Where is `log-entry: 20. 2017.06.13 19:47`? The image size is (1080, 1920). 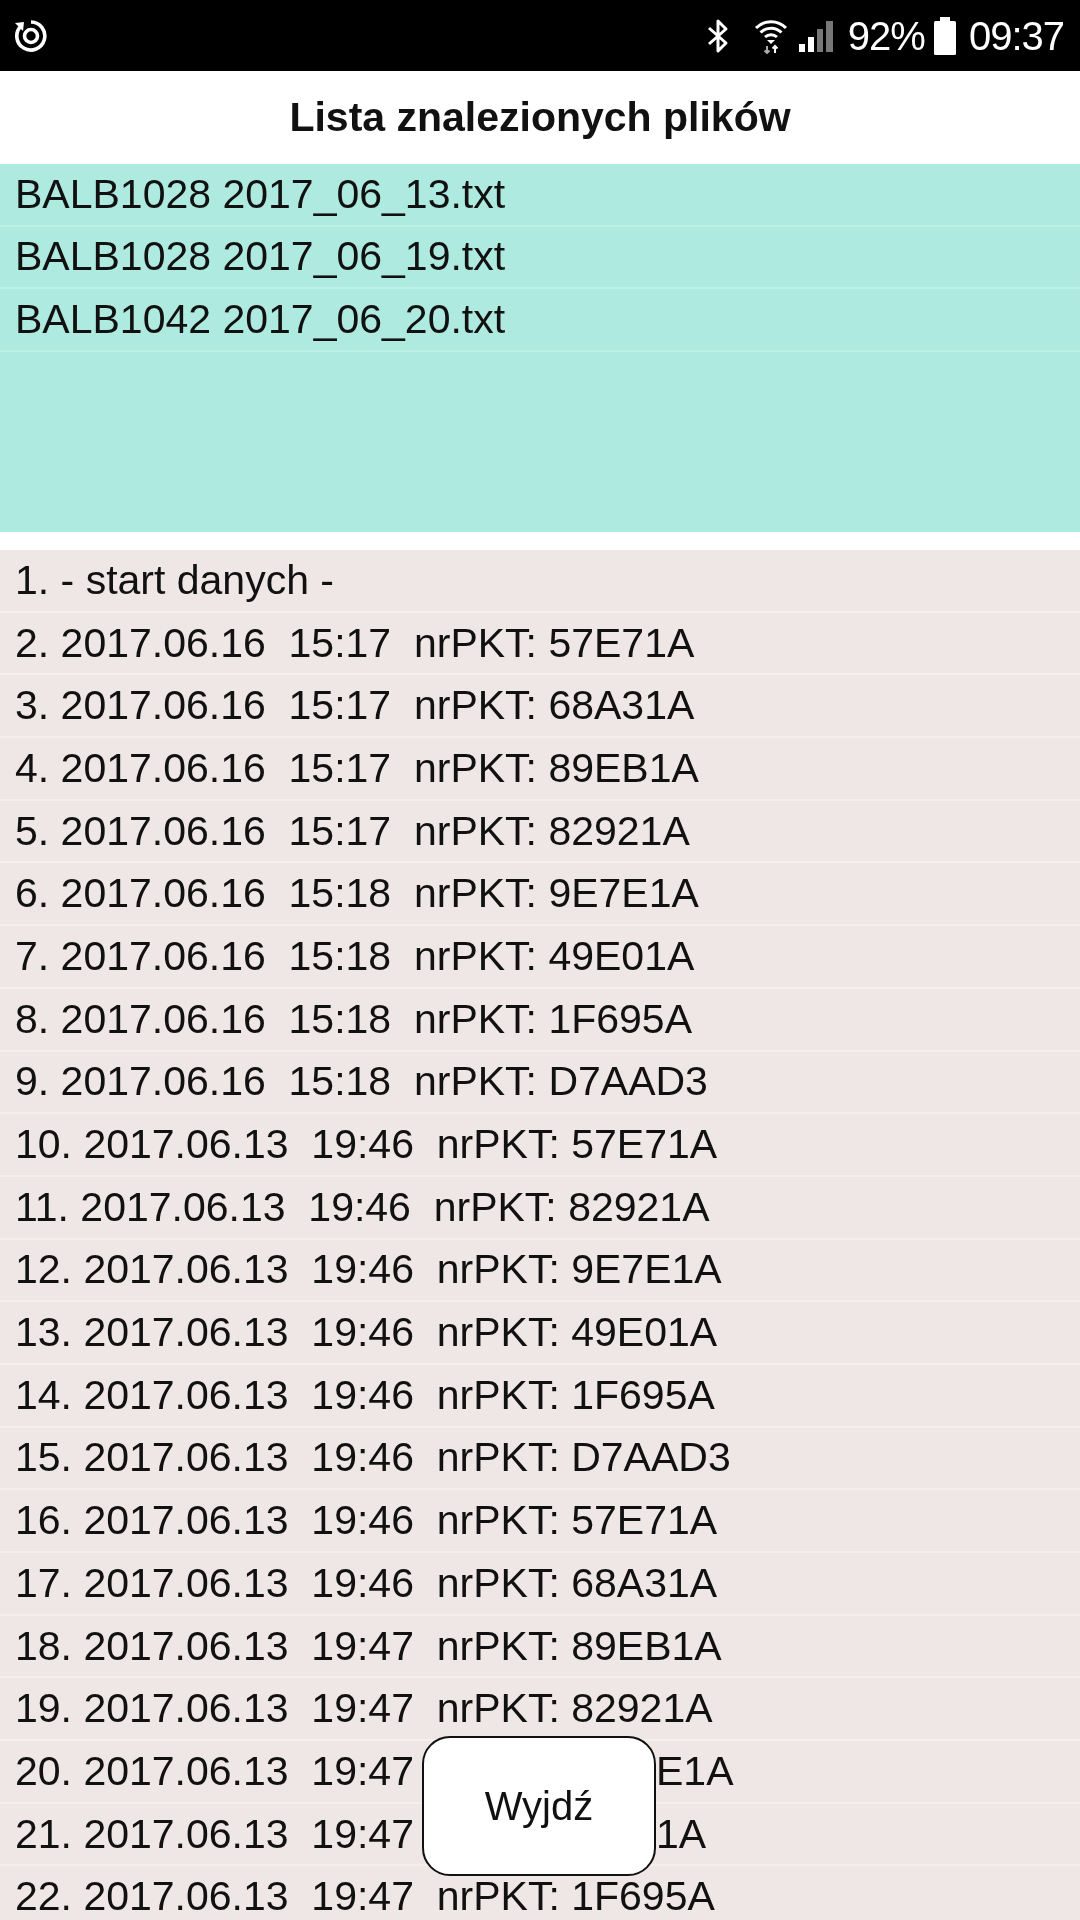
log-entry: 20. 2017.06.13 19:47 is located at coordinates (215, 1771).